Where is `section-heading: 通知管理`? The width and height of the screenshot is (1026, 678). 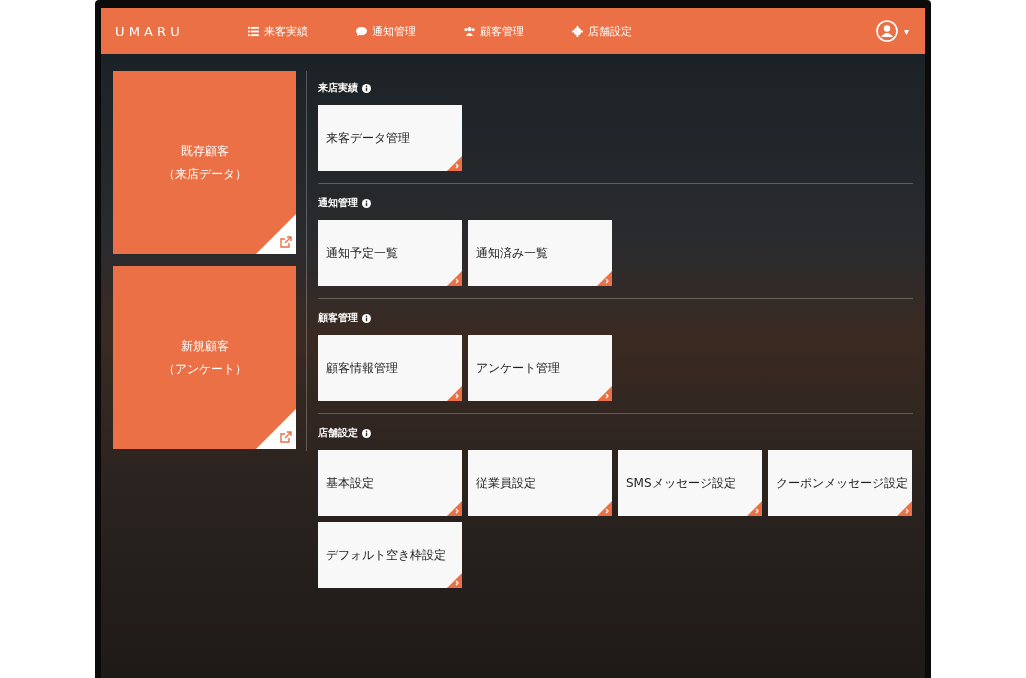
section-heading: 通知管理 is located at coordinates (338, 203).